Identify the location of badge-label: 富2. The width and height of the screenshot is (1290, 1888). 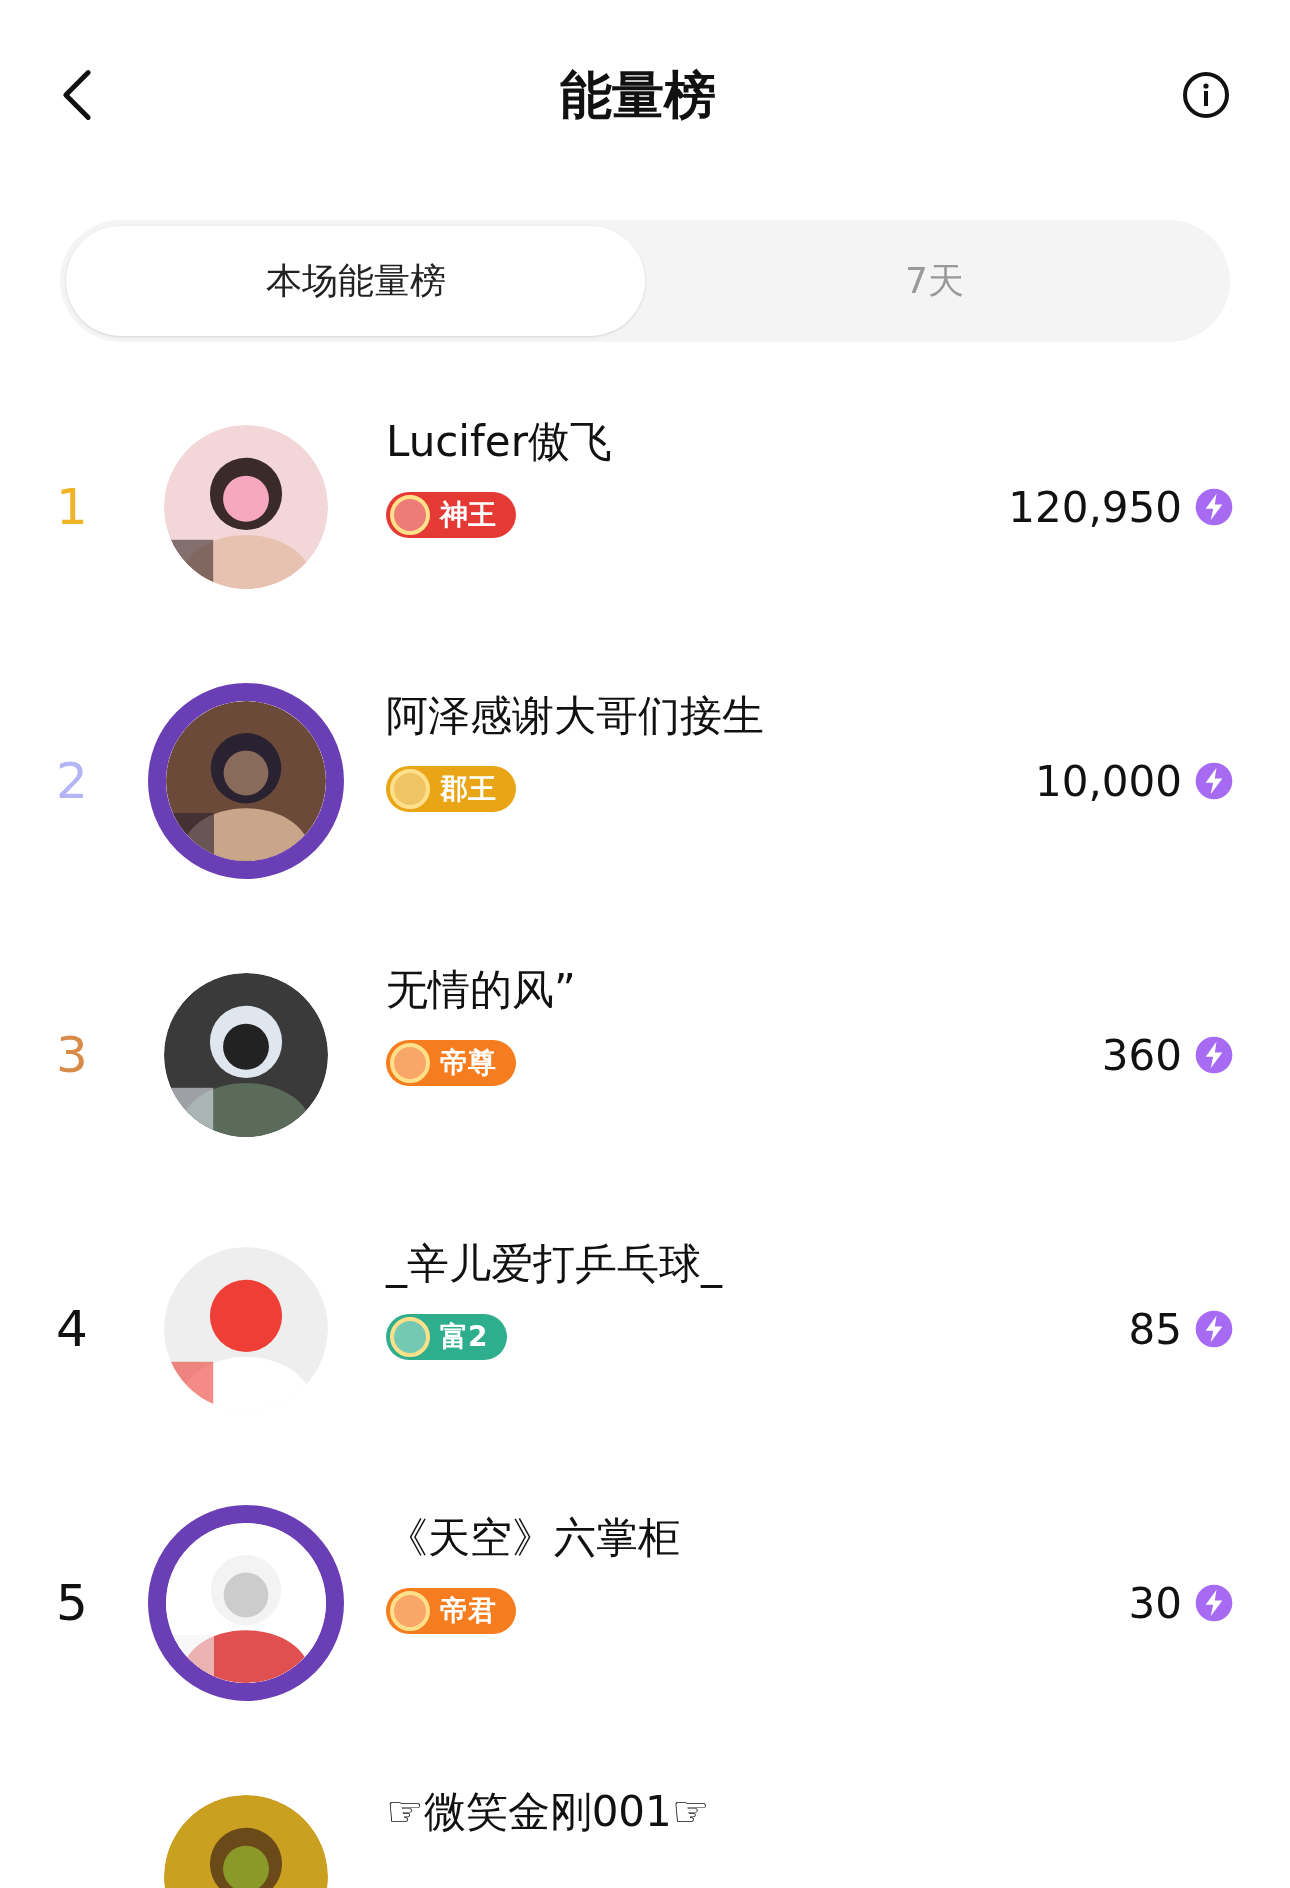
(464, 1337).